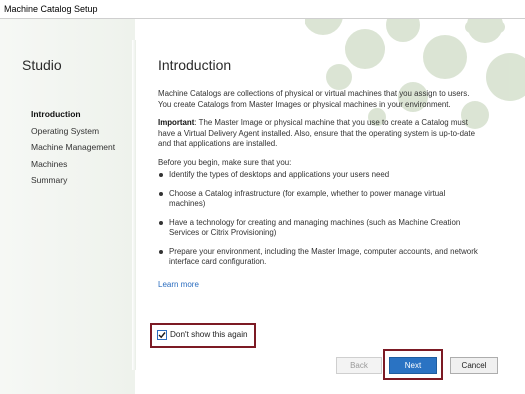 Image resolution: width=525 pixels, height=394 pixels. Describe the element at coordinates (176, 122) in the screenshot. I see `important-label: Important` at that location.